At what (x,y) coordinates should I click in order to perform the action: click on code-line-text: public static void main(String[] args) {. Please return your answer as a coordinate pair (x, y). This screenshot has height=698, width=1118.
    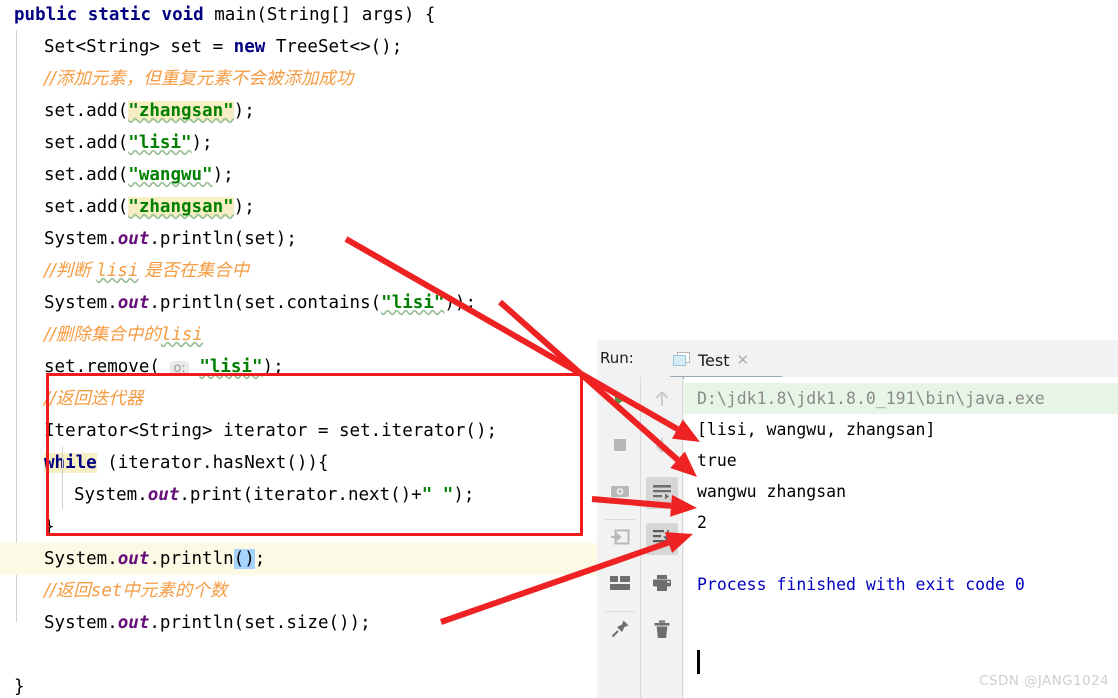
    Looking at the image, I should click on (217, 15).